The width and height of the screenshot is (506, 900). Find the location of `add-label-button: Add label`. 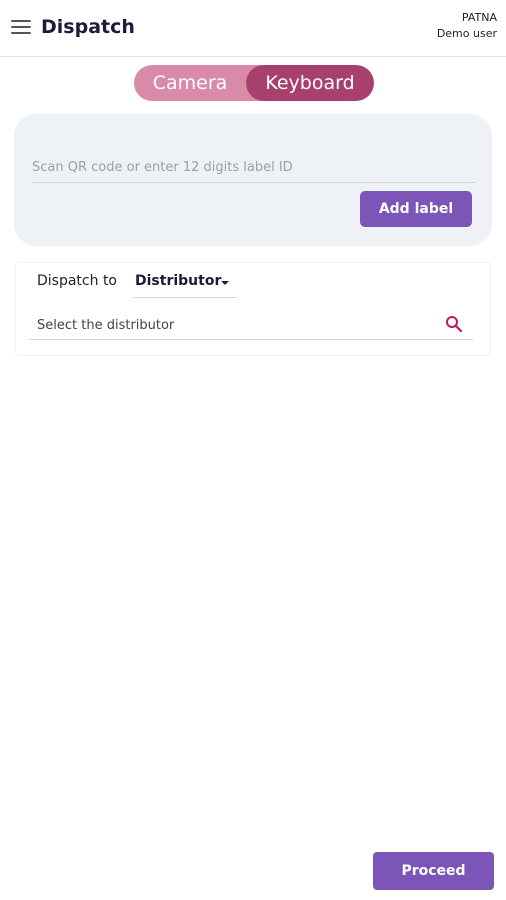

add-label-button: Add label is located at coordinates (416, 209).